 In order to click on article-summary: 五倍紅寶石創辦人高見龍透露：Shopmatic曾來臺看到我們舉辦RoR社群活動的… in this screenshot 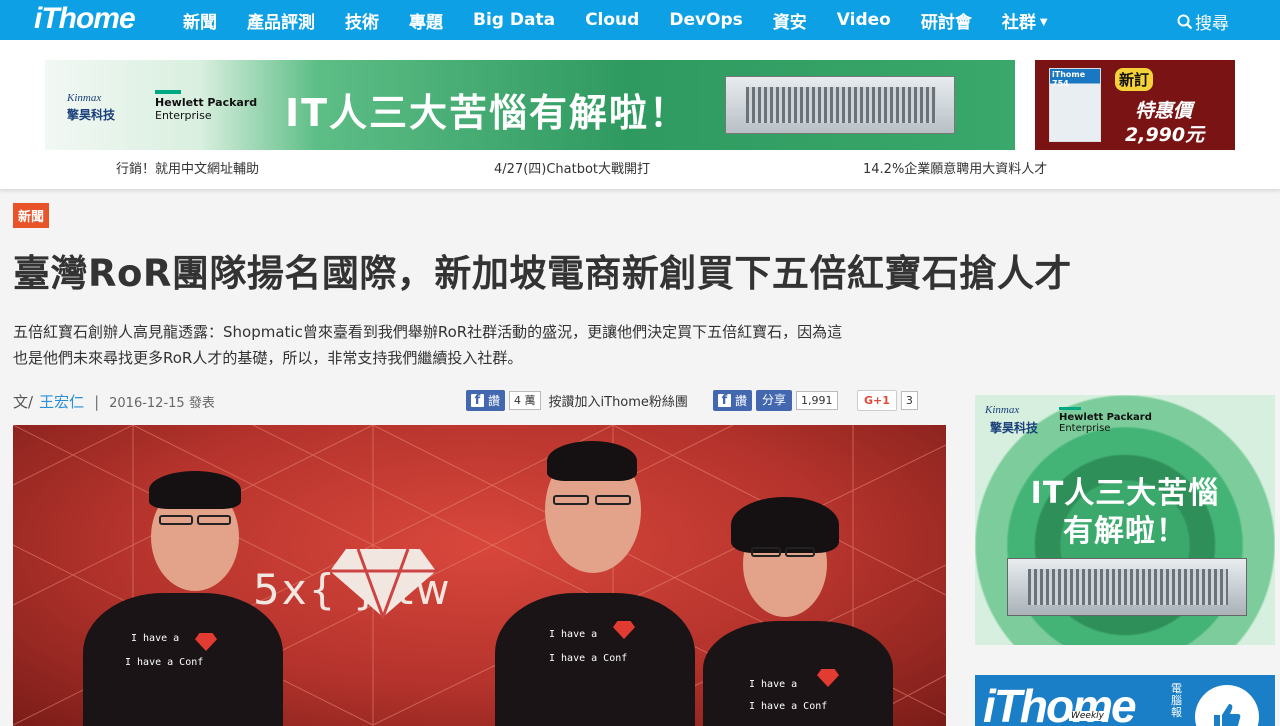, I will do `click(428, 345)`.